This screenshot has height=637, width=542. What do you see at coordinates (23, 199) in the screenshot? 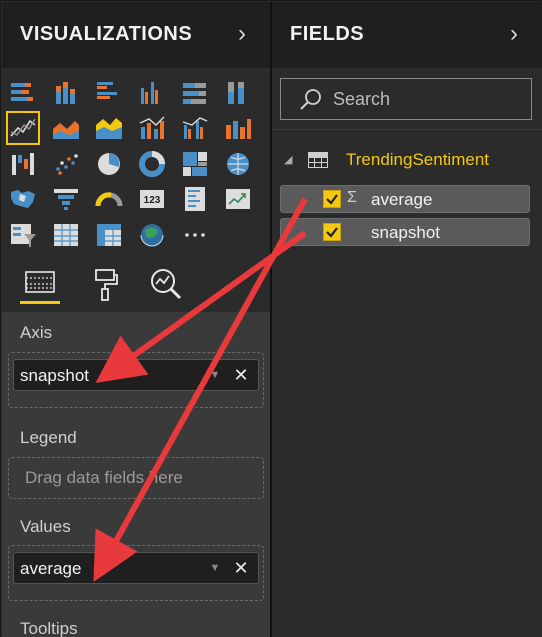
I see `filled-map-icon` at bounding box center [23, 199].